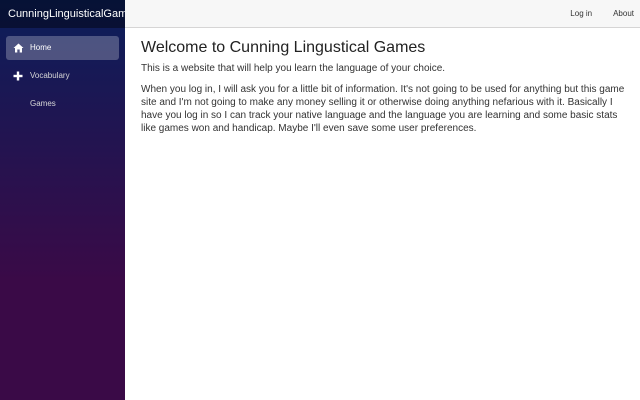 This screenshot has width=640, height=400. What do you see at coordinates (623, 13) in the screenshot?
I see `about-link: About` at bounding box center [623, 13].